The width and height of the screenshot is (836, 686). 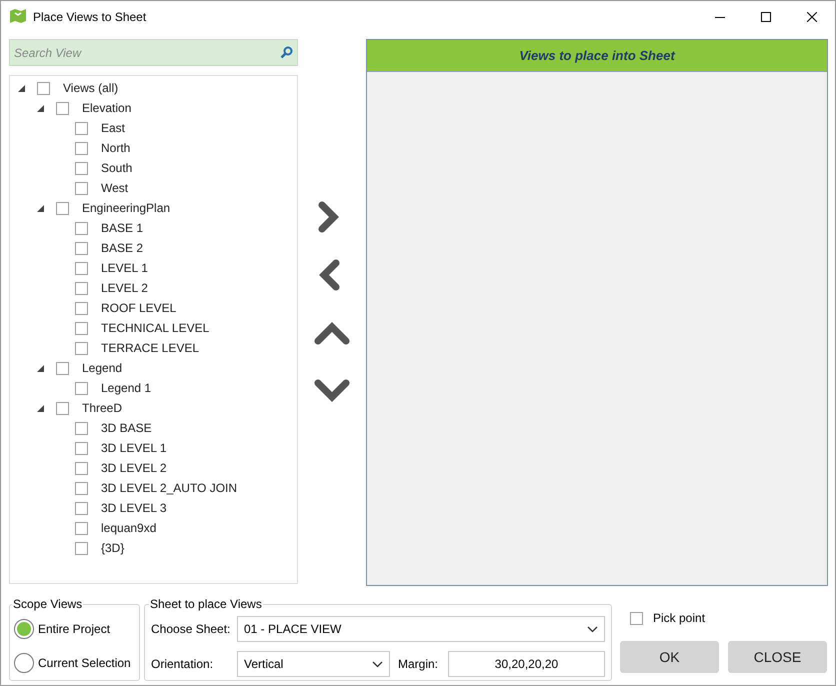 I want to click on tree-item-label: Elevation, so click(x=107, y=108).